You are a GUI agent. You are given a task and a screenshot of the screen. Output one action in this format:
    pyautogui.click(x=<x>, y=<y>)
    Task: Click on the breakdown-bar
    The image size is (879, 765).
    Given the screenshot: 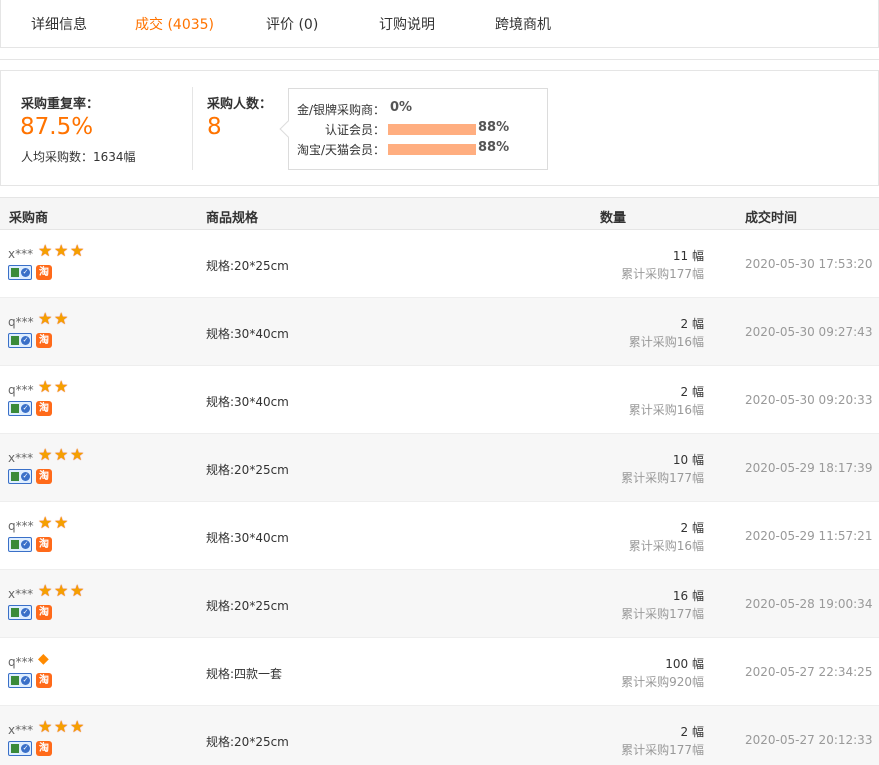 What is the action you would take?
    pyautogui.click(x=432, y=149)
    